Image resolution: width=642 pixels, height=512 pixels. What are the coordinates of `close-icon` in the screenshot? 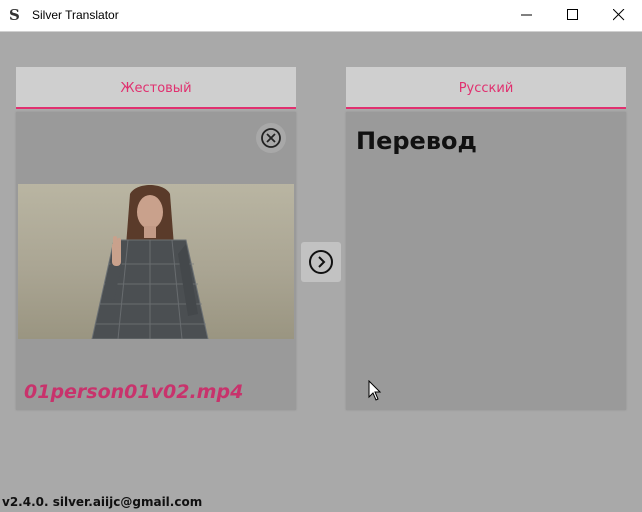 It's located at (619, 15).